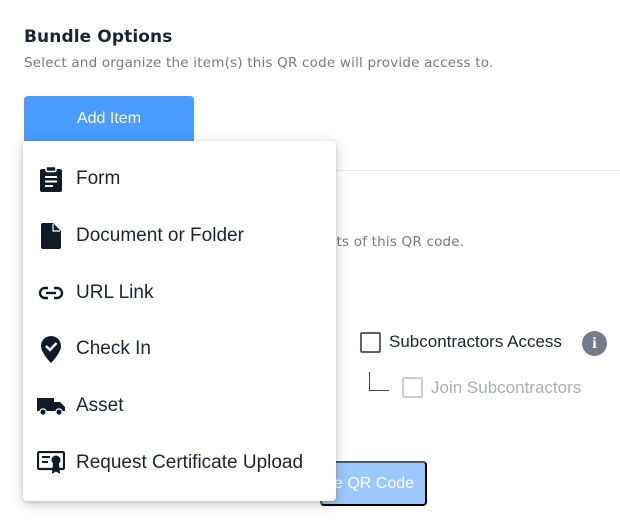 The width and height of the screenshot is (620, 529). I want to click on info-icon: i, so click(594, 343).